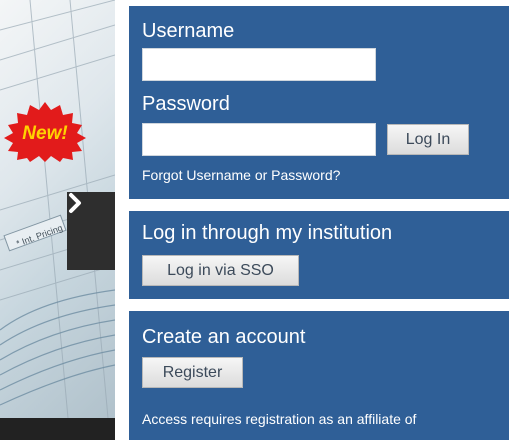 Image resolution: width=509 pixels, height=440 pixels. What do you see at coordinates (188, 31) in the screenshot?
I see `username-label: Username` at bounding box center [188, 31].